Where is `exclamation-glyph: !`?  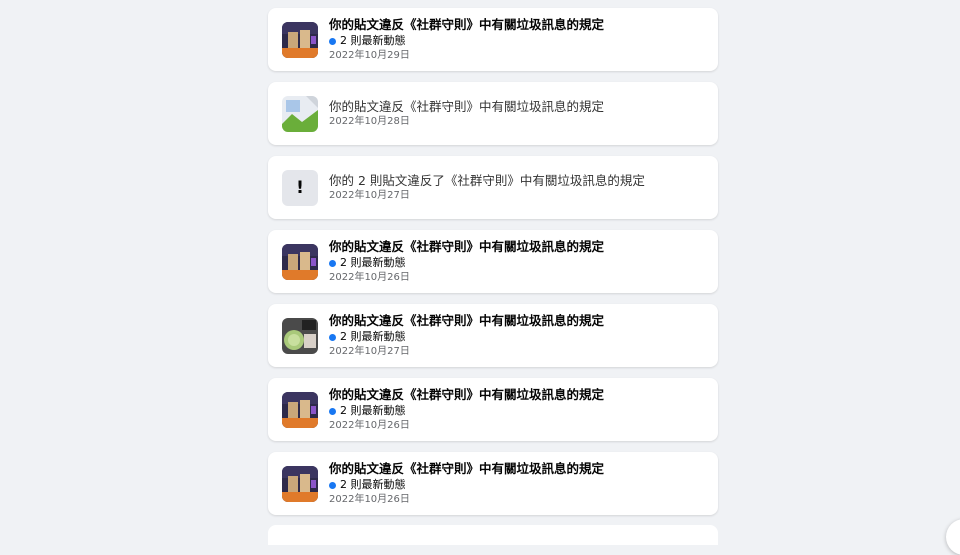
exclamation-glyph: ! is located at coordinates (300, 188).